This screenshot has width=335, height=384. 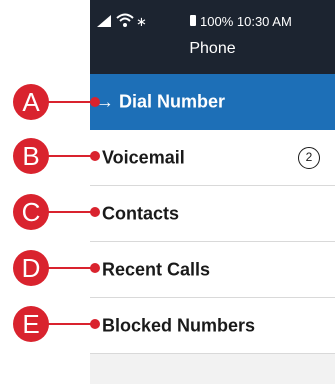 What do you see at coordinates (217, 21) in the screenshot?
I see `battery-percent: 100%` at bounding box center [217, 21].